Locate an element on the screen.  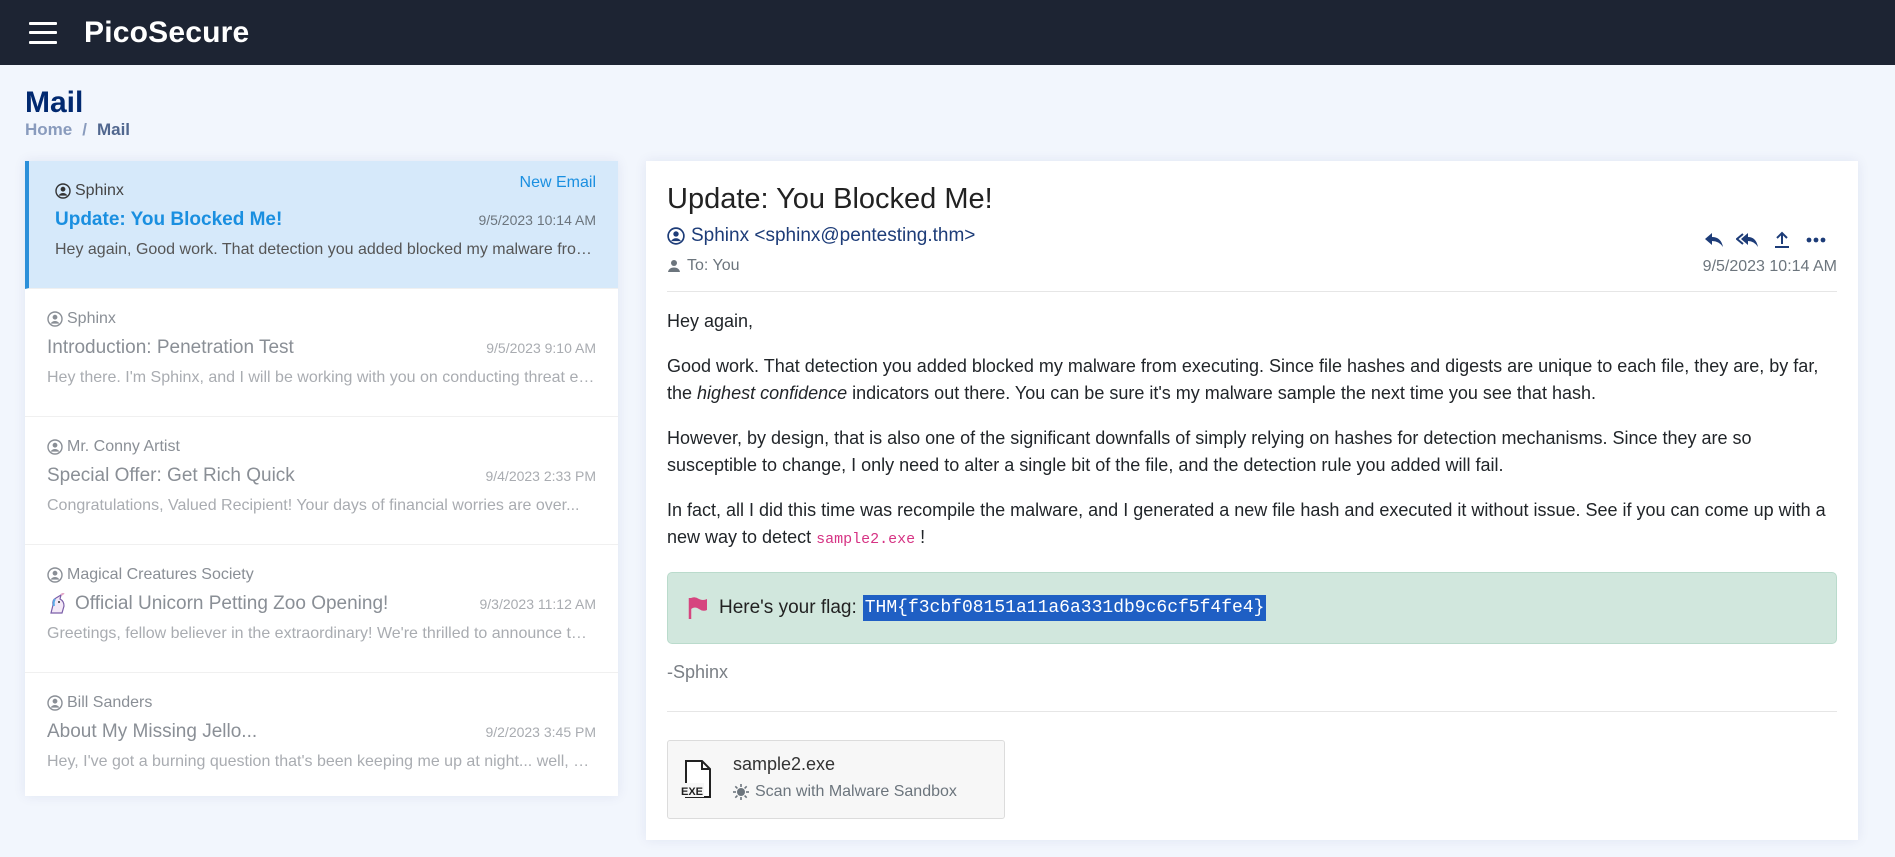
top-navbar: PicoSecure is located at coordinates (947, 32).